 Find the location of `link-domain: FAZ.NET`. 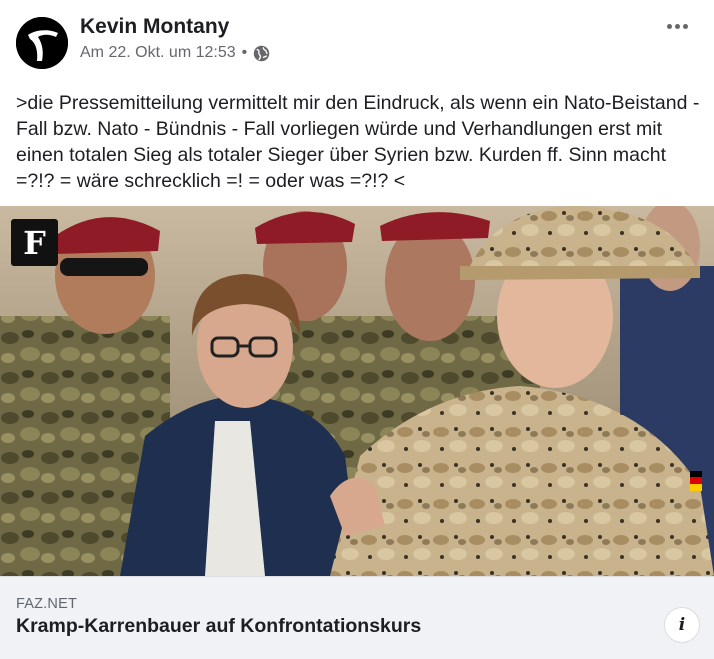

link-domain: FAZ.NET is located at coordinates (47, 604).